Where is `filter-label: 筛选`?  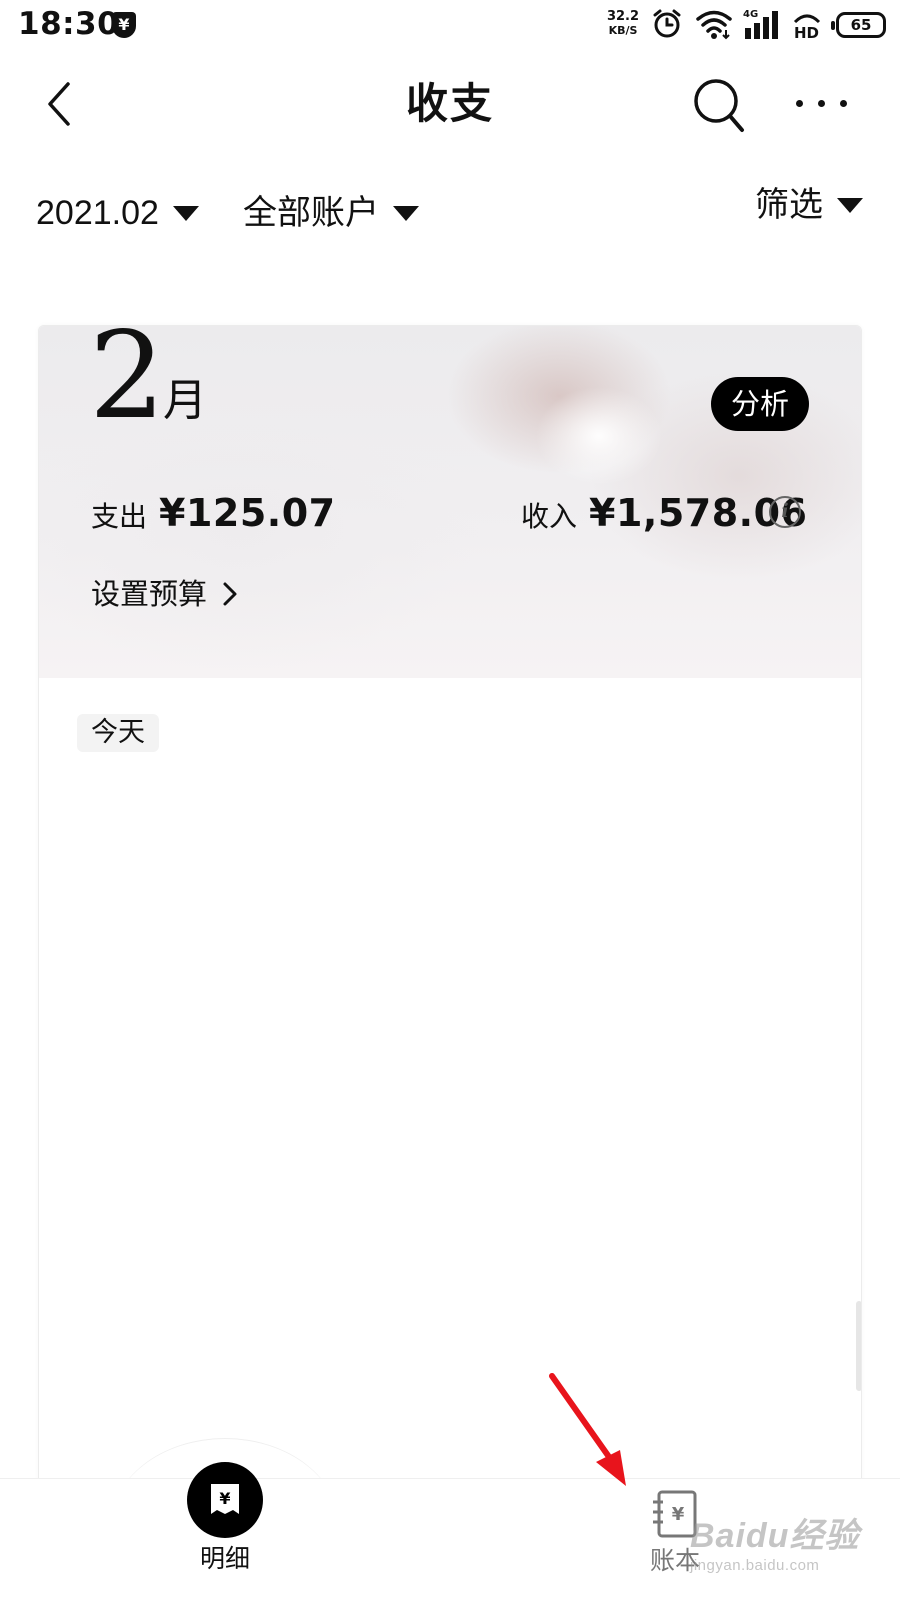 filter-label: 筛选 is located at coordinates (789, 205).